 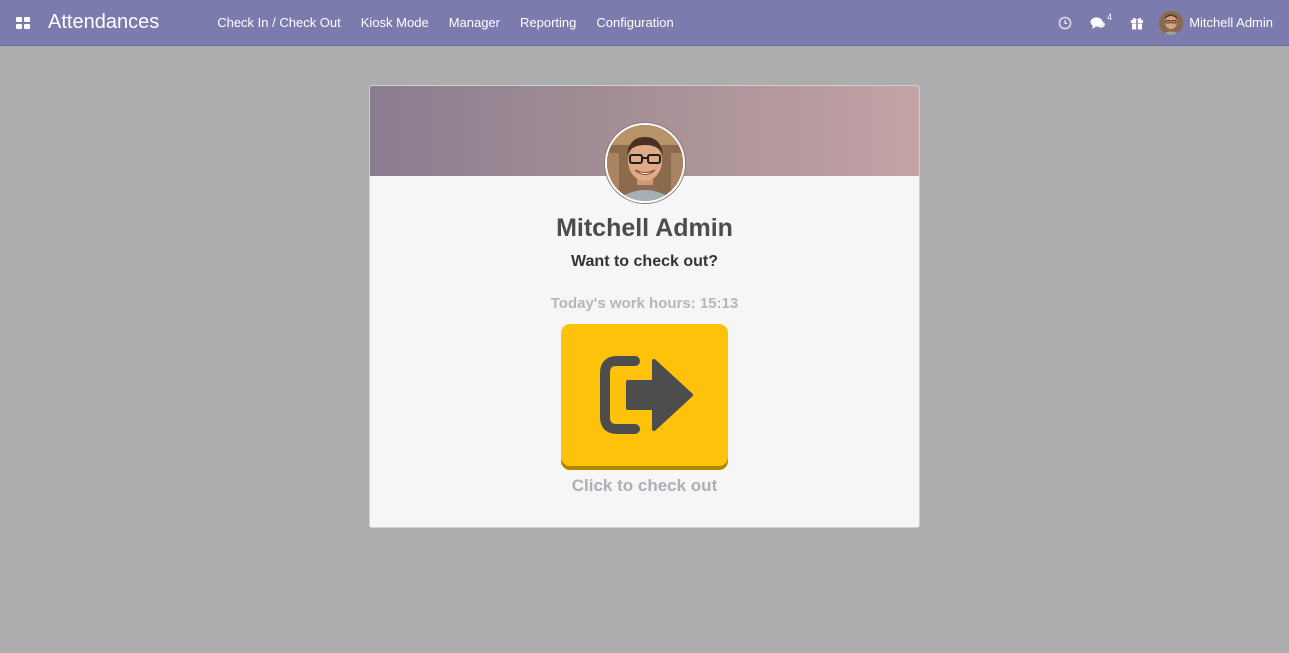 I want to click on chat-icon, so click(x=1098, y=22).